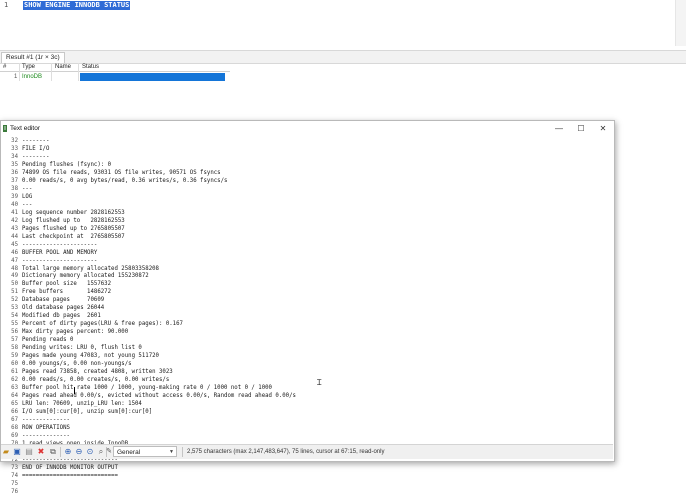  What do you see at coordinates (63, 67) in the screenshot?
I see `column-header-name: Name` at bounding box center [63, 67].